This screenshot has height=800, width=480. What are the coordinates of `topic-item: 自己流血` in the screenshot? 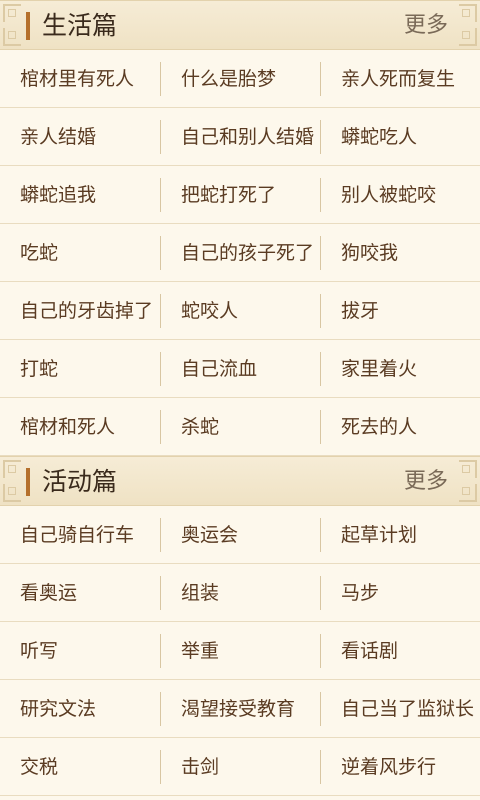 It's located at (240, 368).